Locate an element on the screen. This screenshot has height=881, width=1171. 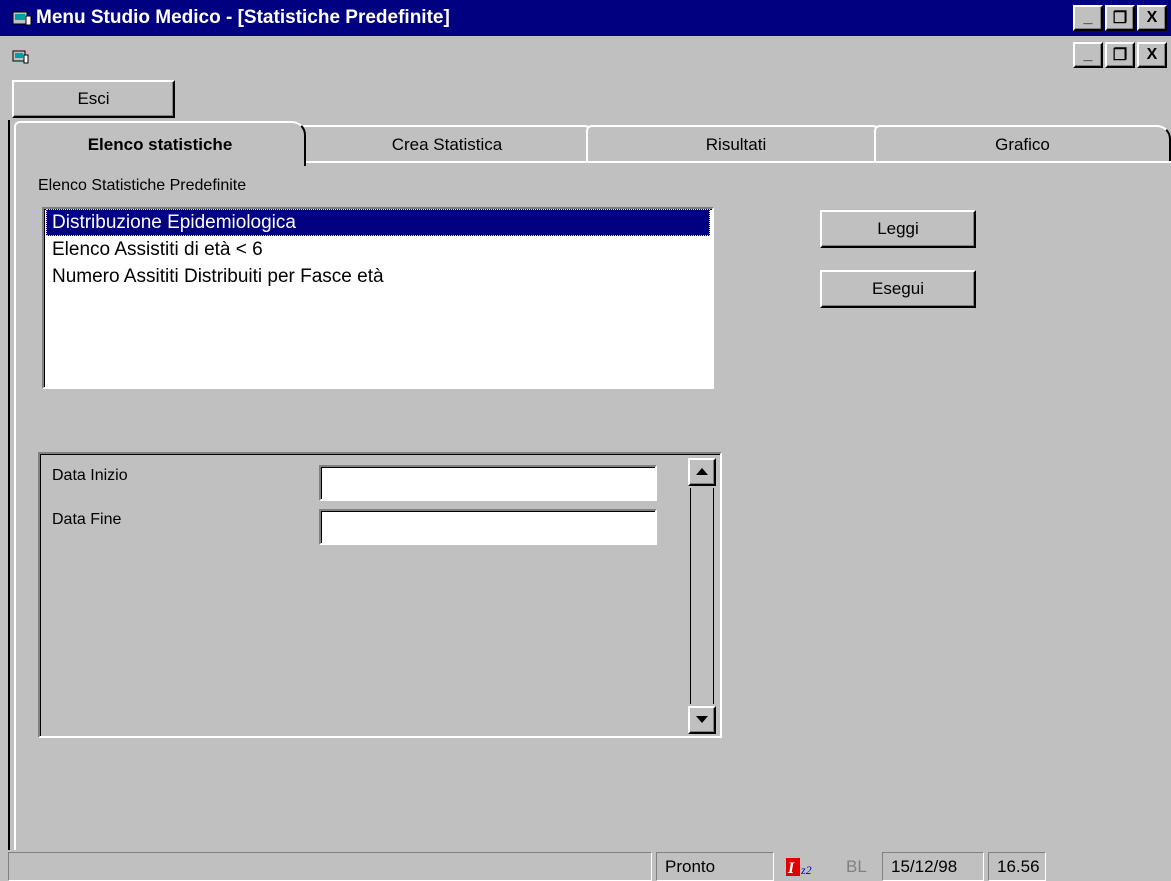
tab-grafico: Grafico is located at coordinates (1022, 143).